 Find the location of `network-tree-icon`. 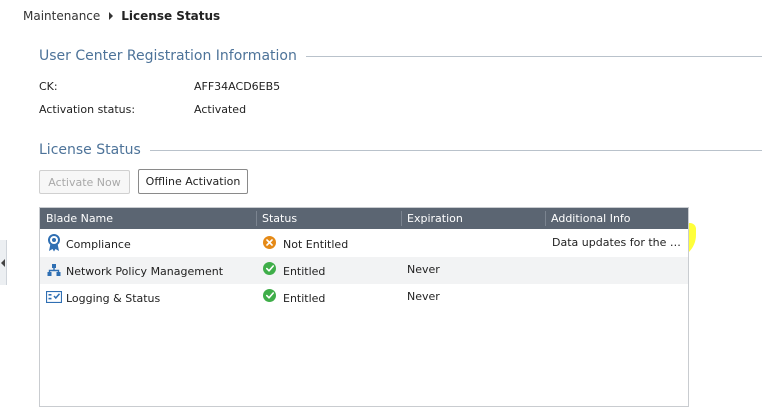

network-tree-icon is located at coordinates (54, 270).